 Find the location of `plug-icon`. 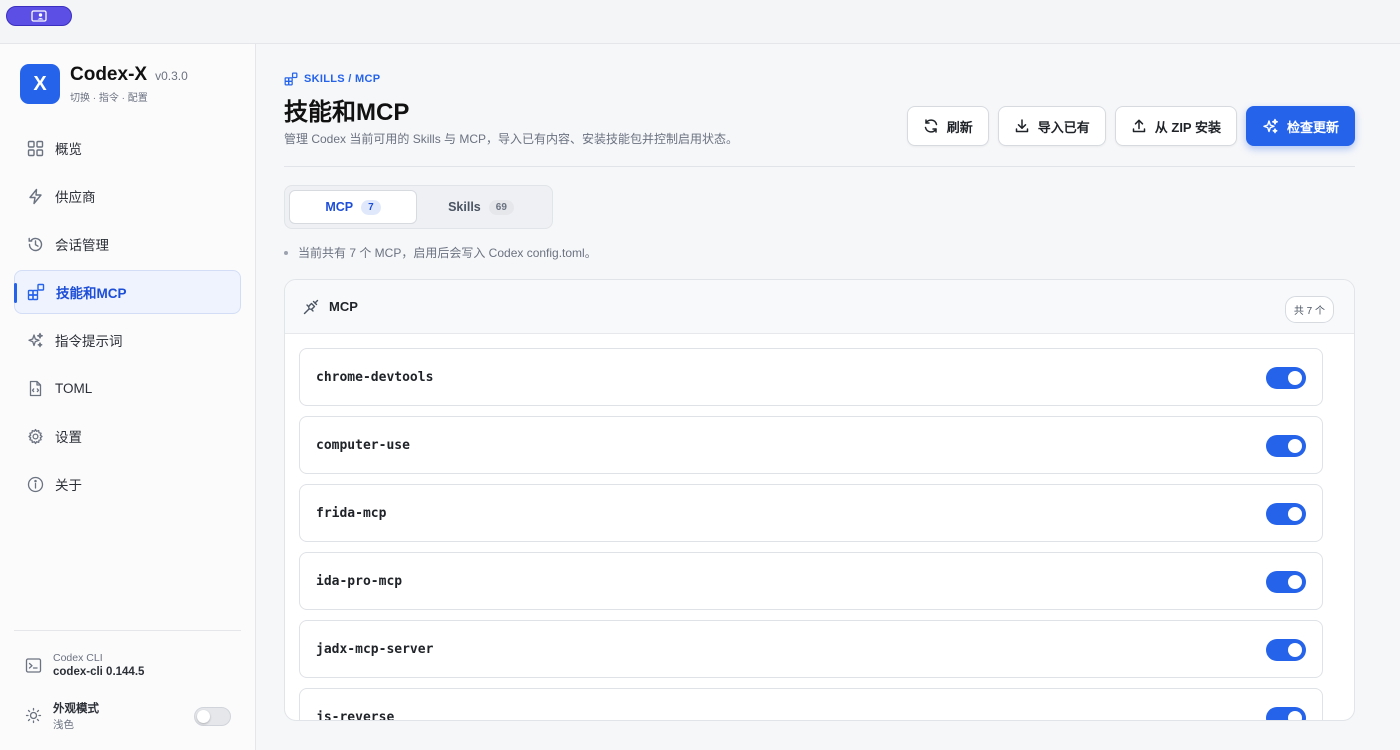

plug-icon is located at coordinates (311, 306).